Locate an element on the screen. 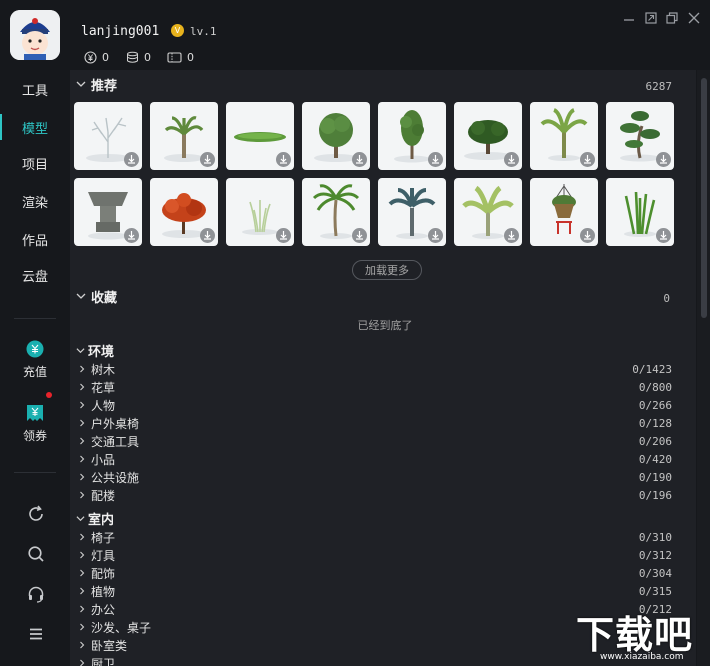  model-thumb-banana-plant is located at coordinates (564, 136).